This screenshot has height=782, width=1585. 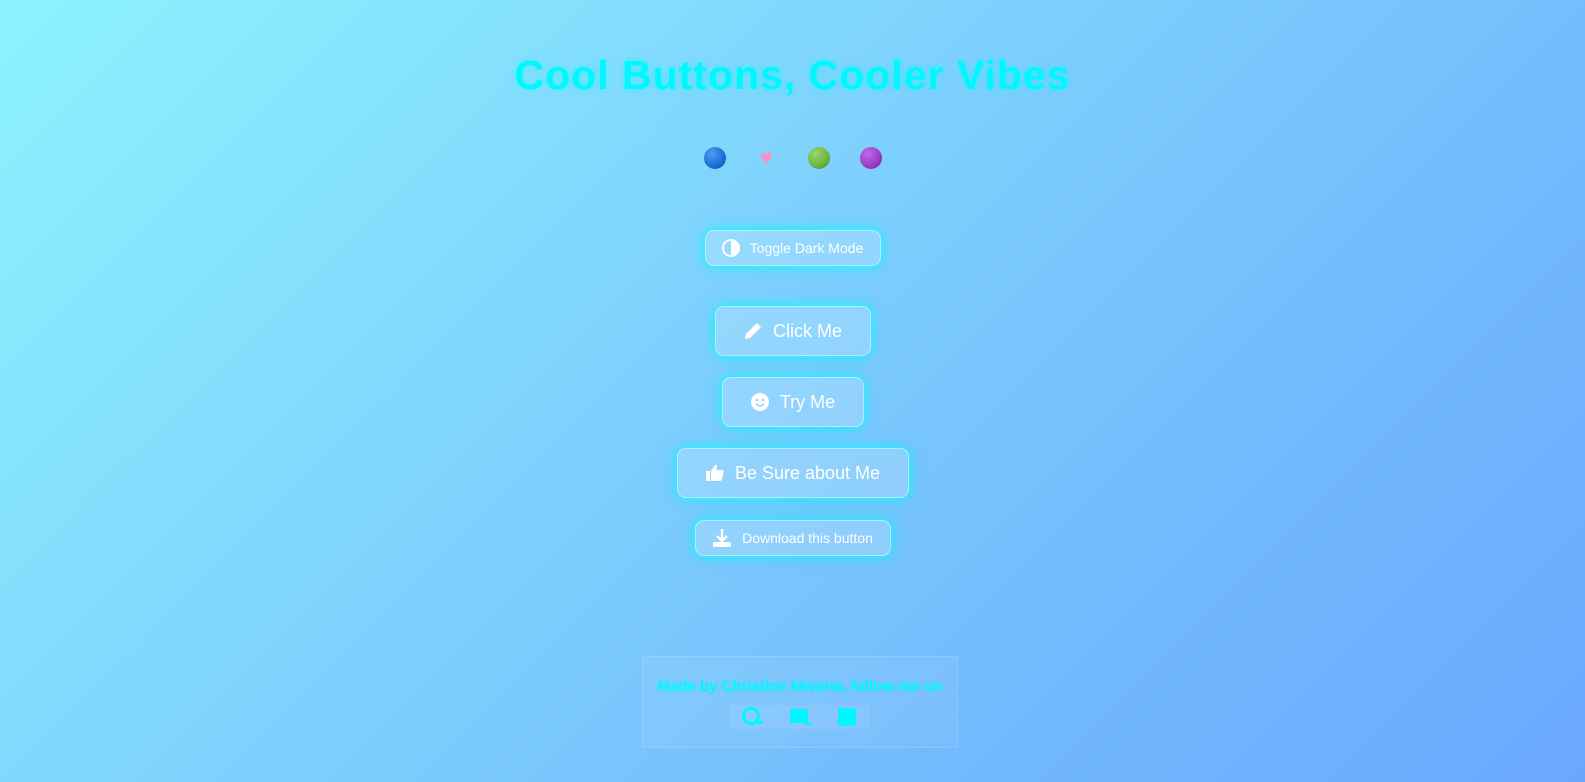 I want to click on download-button: Download this button, so click(x=792, y=538).